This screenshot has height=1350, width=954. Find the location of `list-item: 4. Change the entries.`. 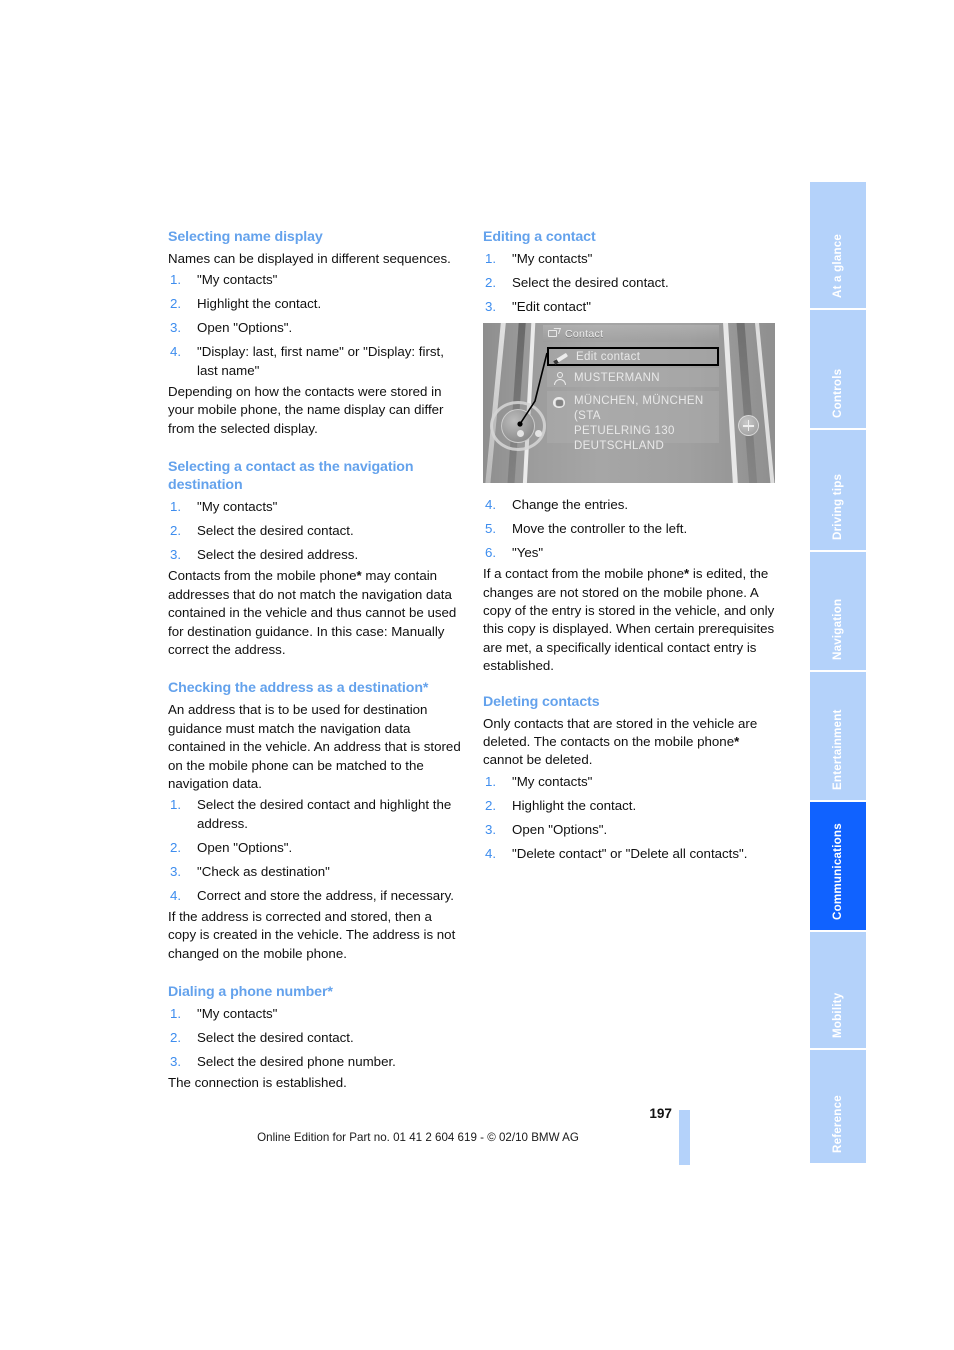

list-item: 4. Change the entries. is located at coordinates (629, 505).